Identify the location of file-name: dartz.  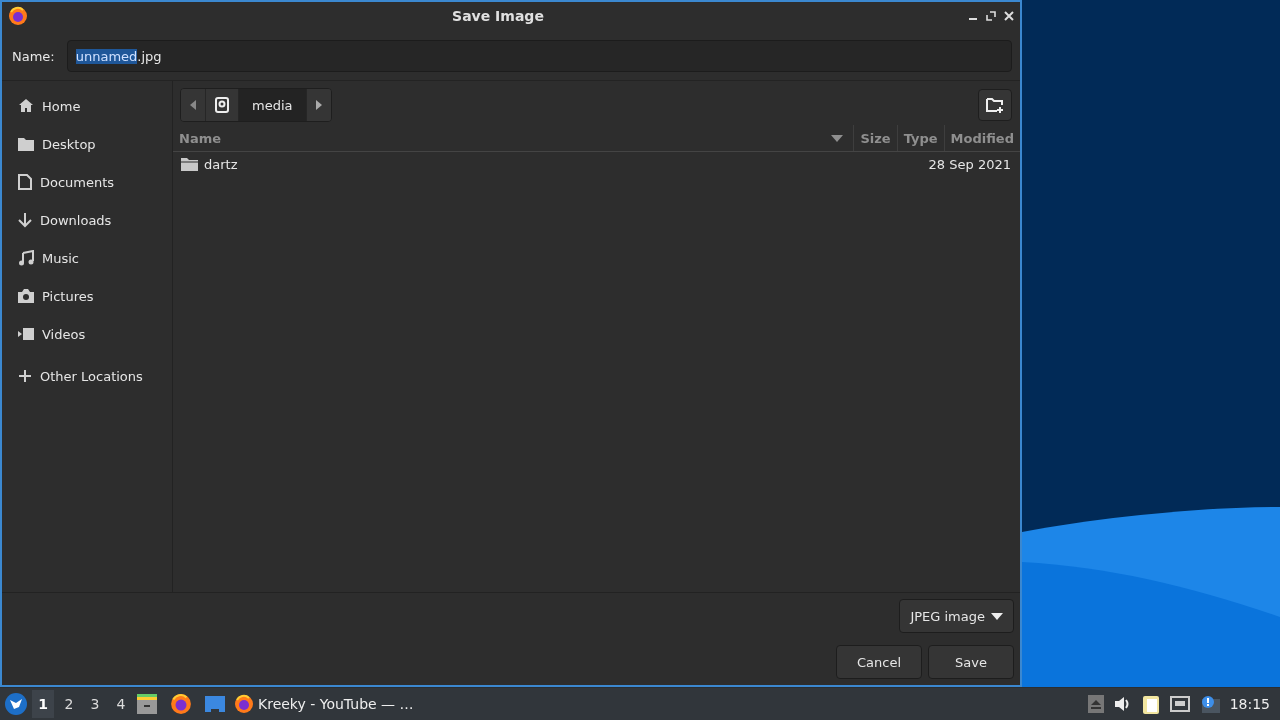
(221, 164).